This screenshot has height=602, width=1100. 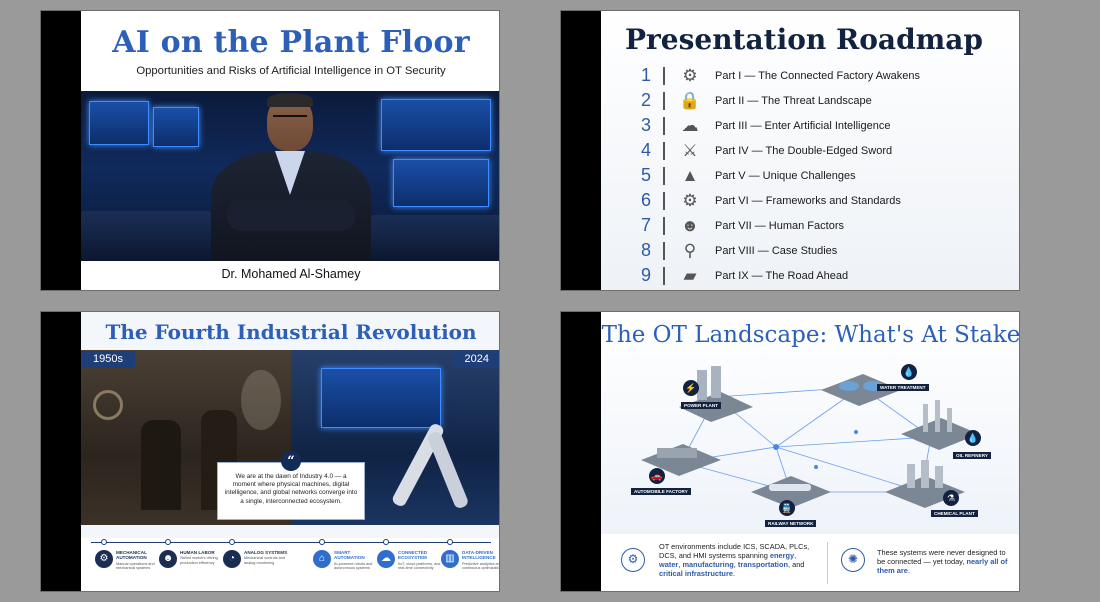 What do you see at coordinates (645, 200) in the screenshot?
I see `roadmap-number: 6` at bounding box center [645, 200].